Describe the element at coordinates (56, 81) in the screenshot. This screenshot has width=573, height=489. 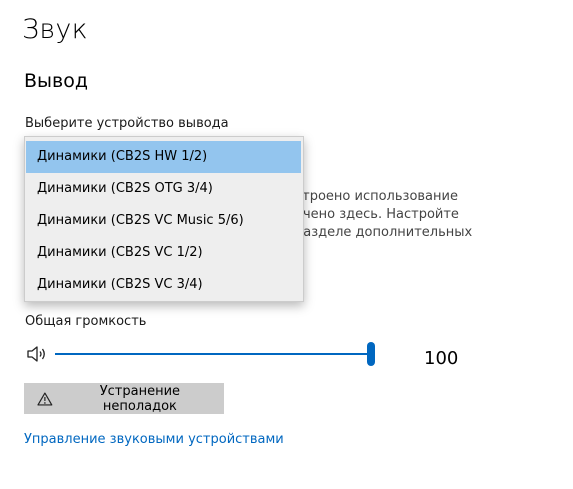
I see `output-section-title: Вывод` at that location.